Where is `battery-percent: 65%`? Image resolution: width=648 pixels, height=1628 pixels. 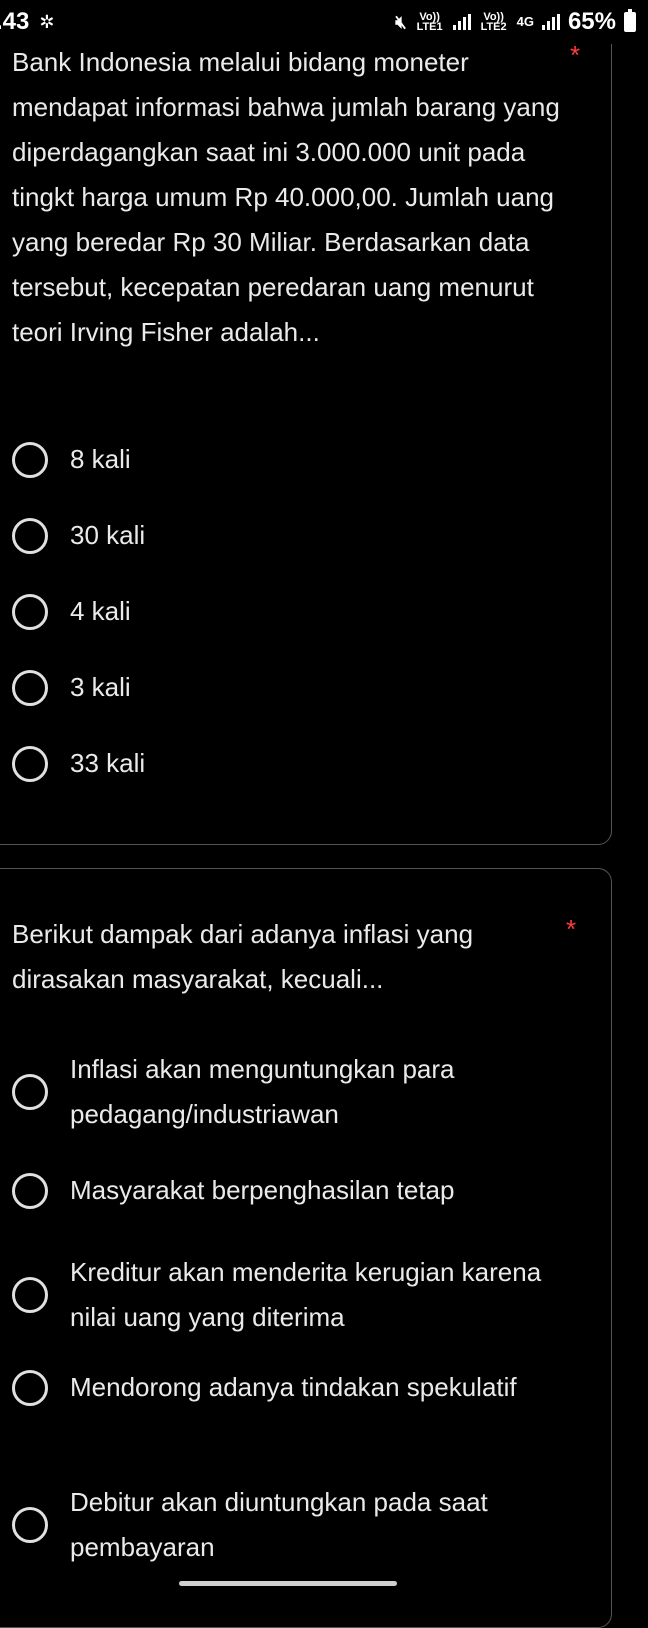
battery-percent: 65% is located at coordinates (591, 21).